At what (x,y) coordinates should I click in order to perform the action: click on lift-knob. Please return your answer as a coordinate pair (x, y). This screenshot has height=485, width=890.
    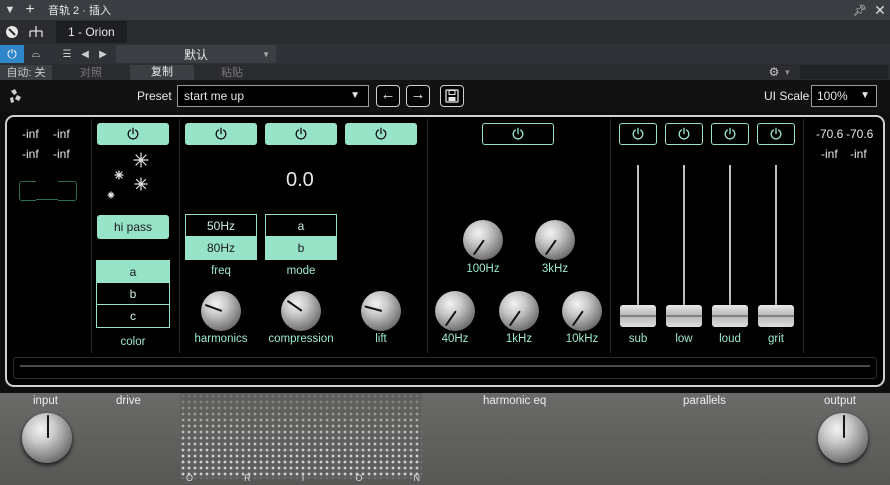
    Looking at the image, I should click on (381, 311).